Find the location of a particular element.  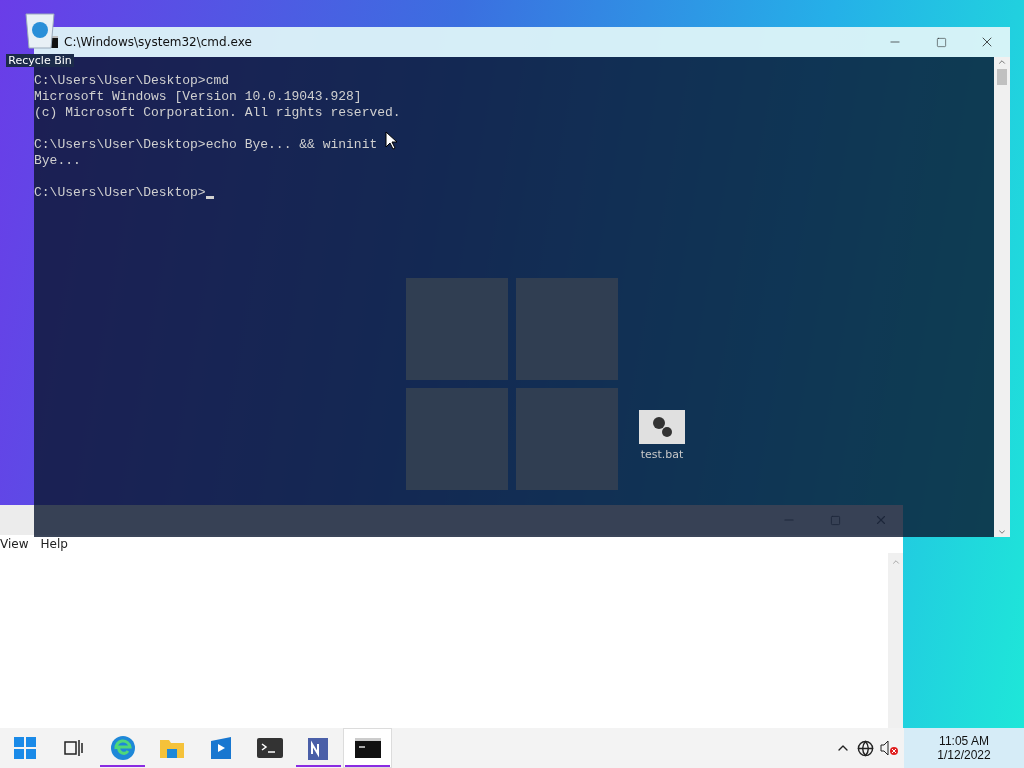

task-view-icon is located at coordinates (73, 748).